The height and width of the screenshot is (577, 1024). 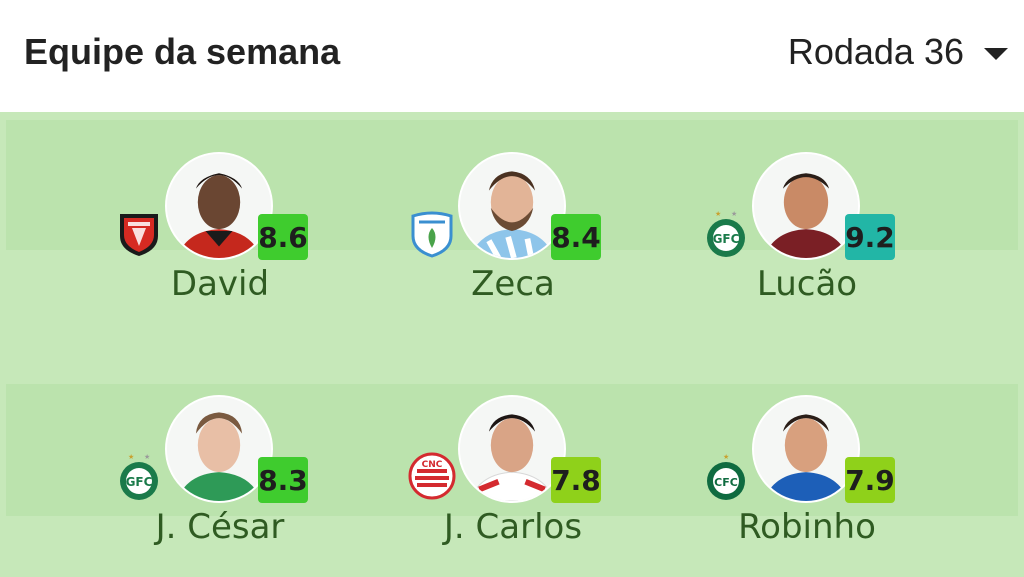 What do you see at coordinates (870, 480) in the screenshot?
I see `player-rating: 7.9` at bounding box center [870, 480].